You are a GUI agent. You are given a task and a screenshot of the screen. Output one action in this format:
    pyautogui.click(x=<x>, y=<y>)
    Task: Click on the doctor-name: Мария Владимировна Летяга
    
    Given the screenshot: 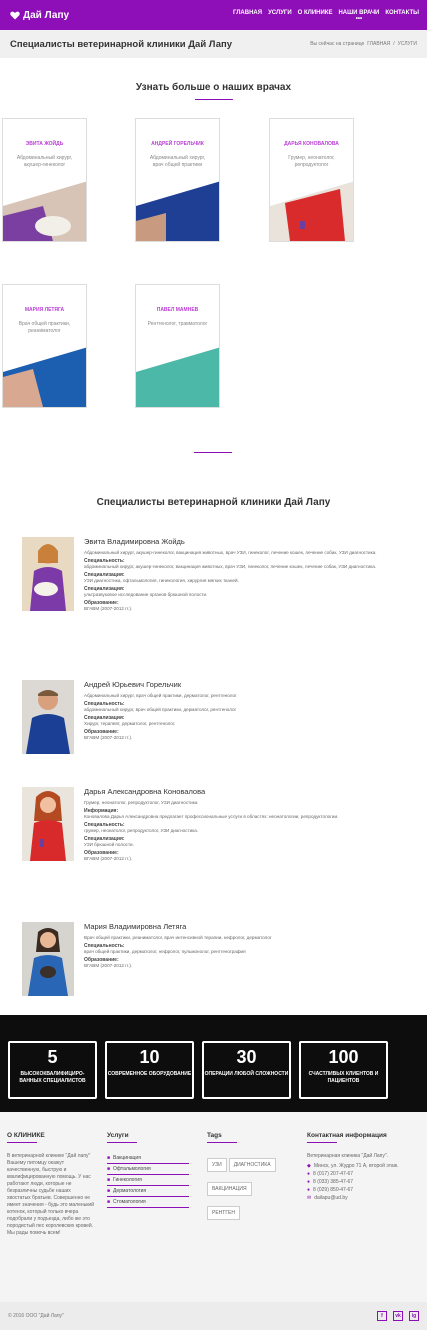 What is the action you would take?
    pyautogui.click(x=135, y=926)
    